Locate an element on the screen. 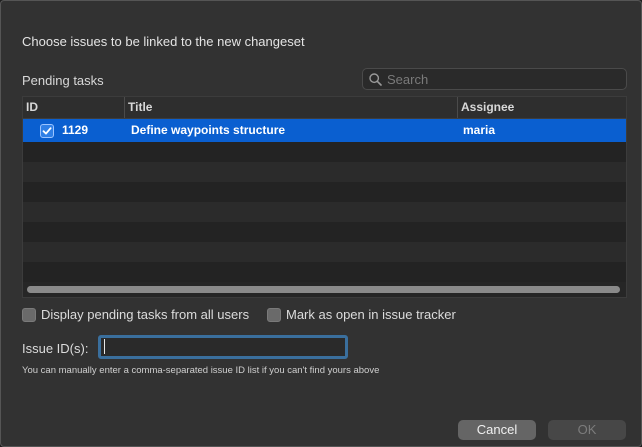  search-icon is located at coordinates (375, 79).